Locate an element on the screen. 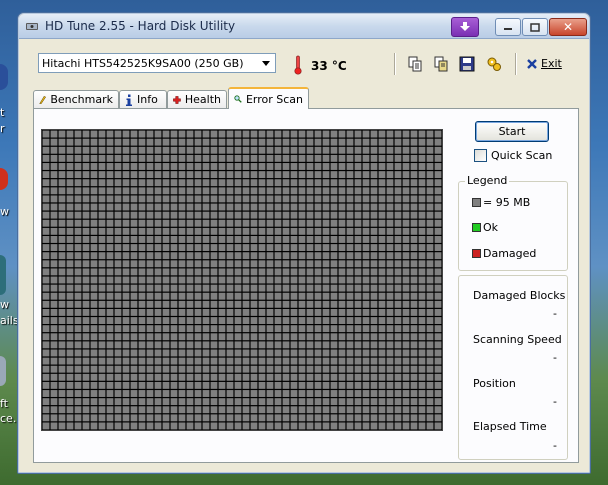  app-icon is located at coordinates (32, 26).